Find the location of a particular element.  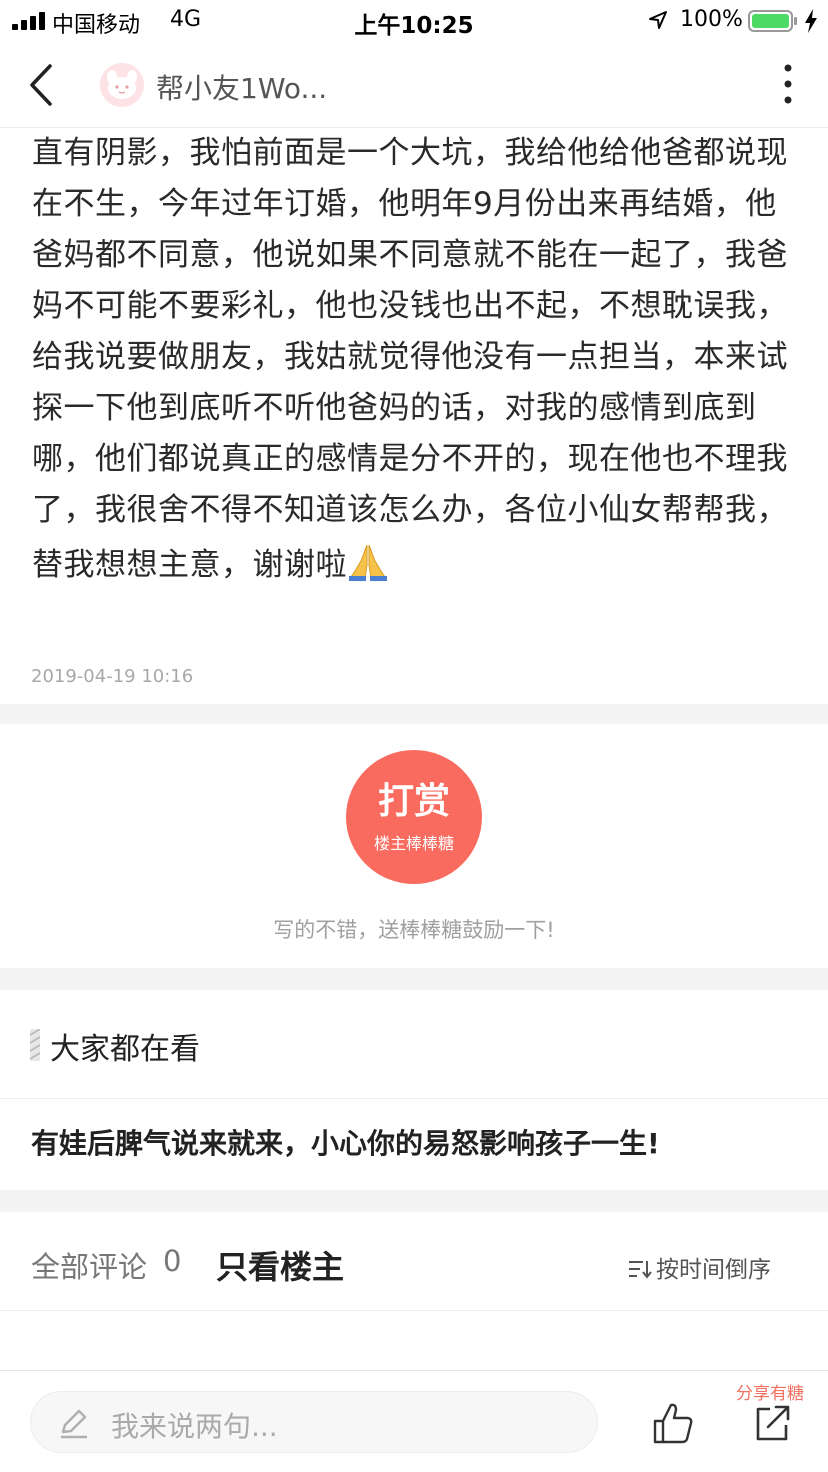

back-icon is located at coordinates (42, 85).